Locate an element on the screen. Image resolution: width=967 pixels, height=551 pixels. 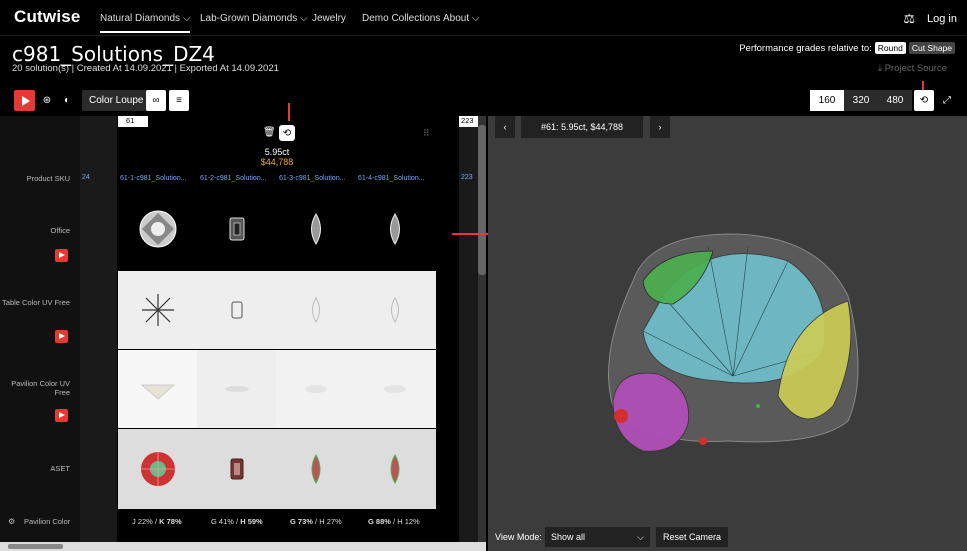
list-icon: ≡ is located at coordinates (179, 100).